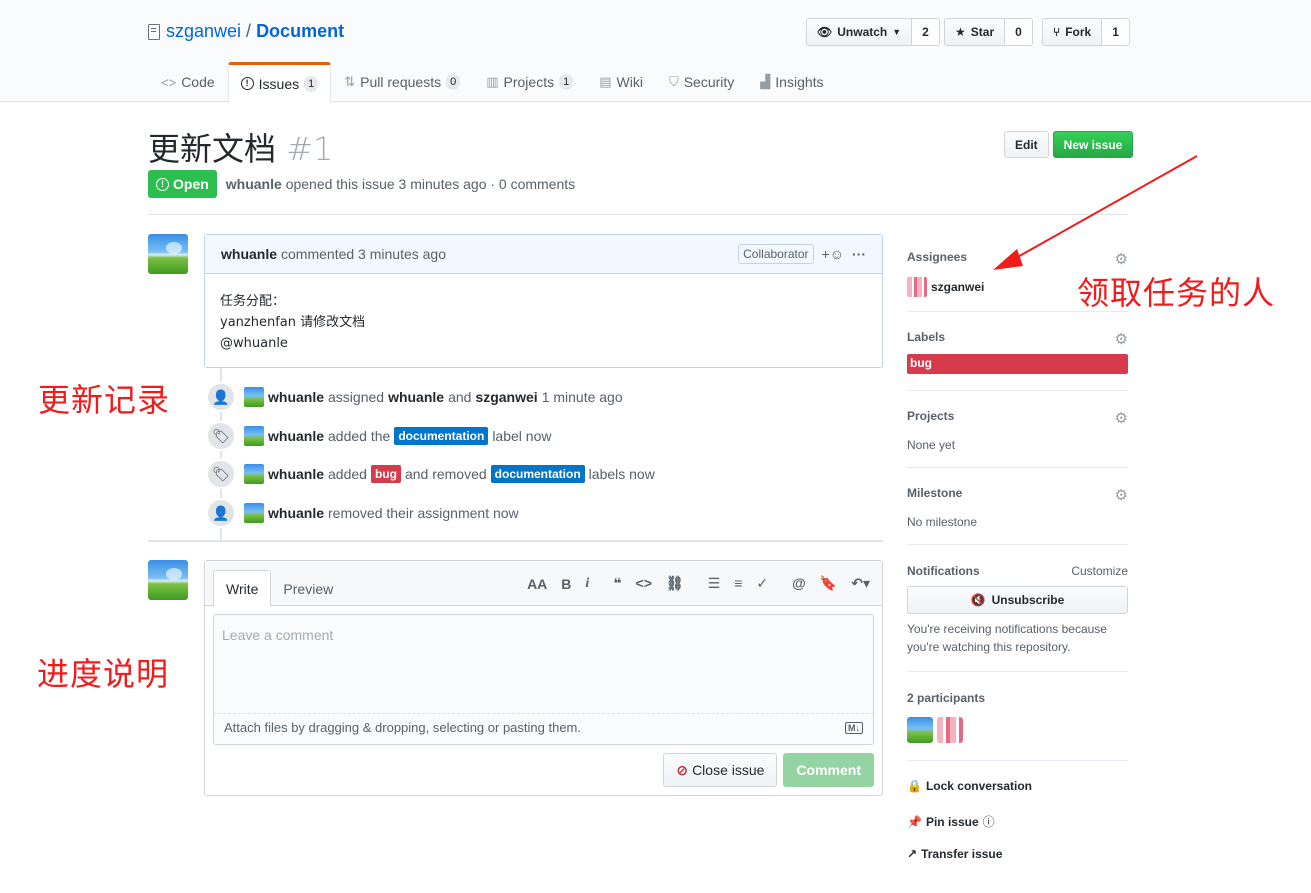 The width and height of the screenshot is (1311, 893). Describe the element at coordinates (310, 149) in the screenshot. I see `issue-number: #1` at that location.